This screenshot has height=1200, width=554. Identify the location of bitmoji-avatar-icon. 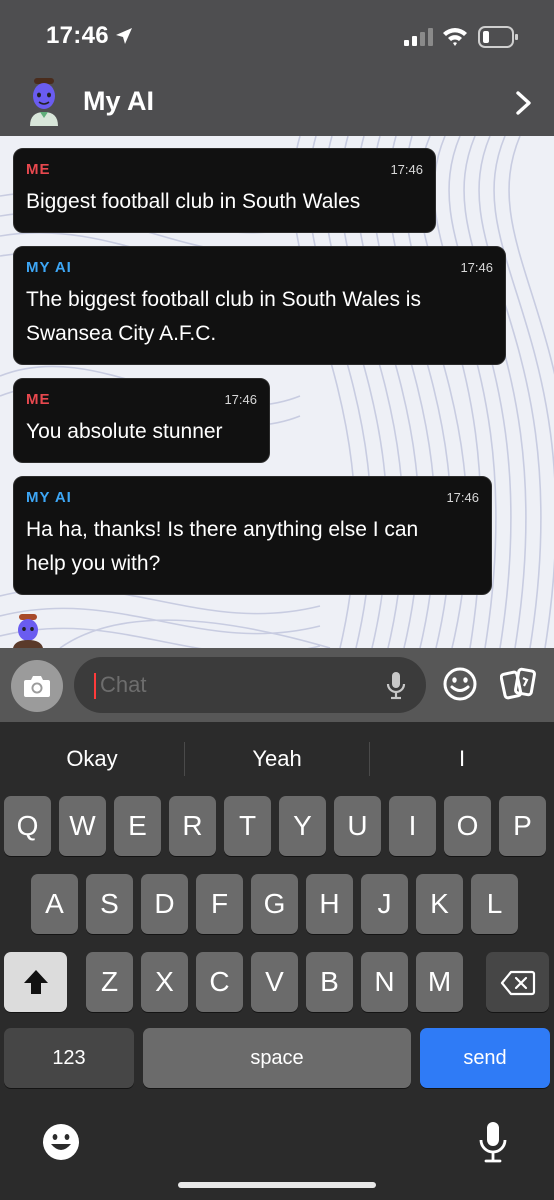
(44, 102).